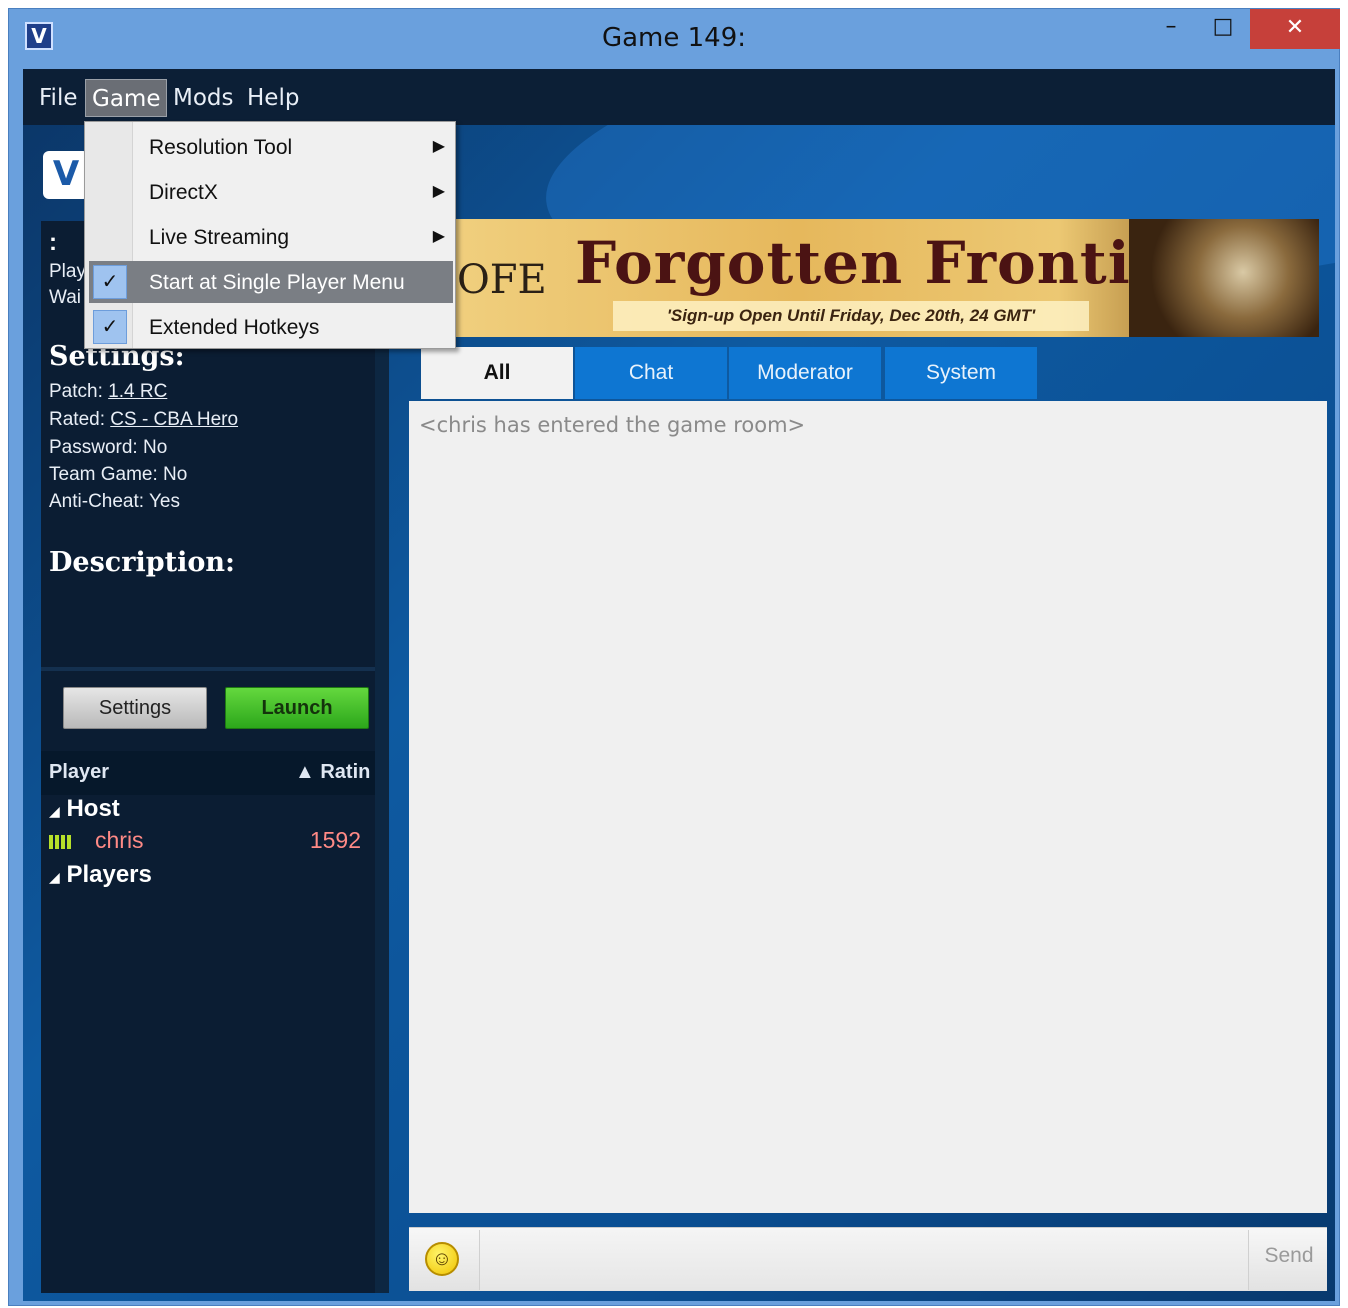 Image resolution: width=1348 pixels, height=1308 pixels. I want to click on menu-item-directx: DirectX ▶, so click(271, 192).